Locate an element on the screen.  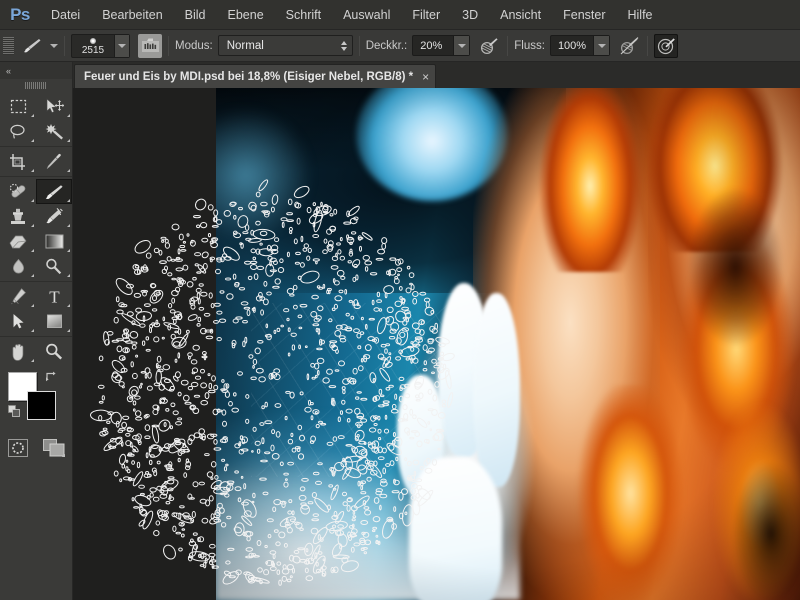
toggle-brush-panel-icon is located at coordinates (150, 45).